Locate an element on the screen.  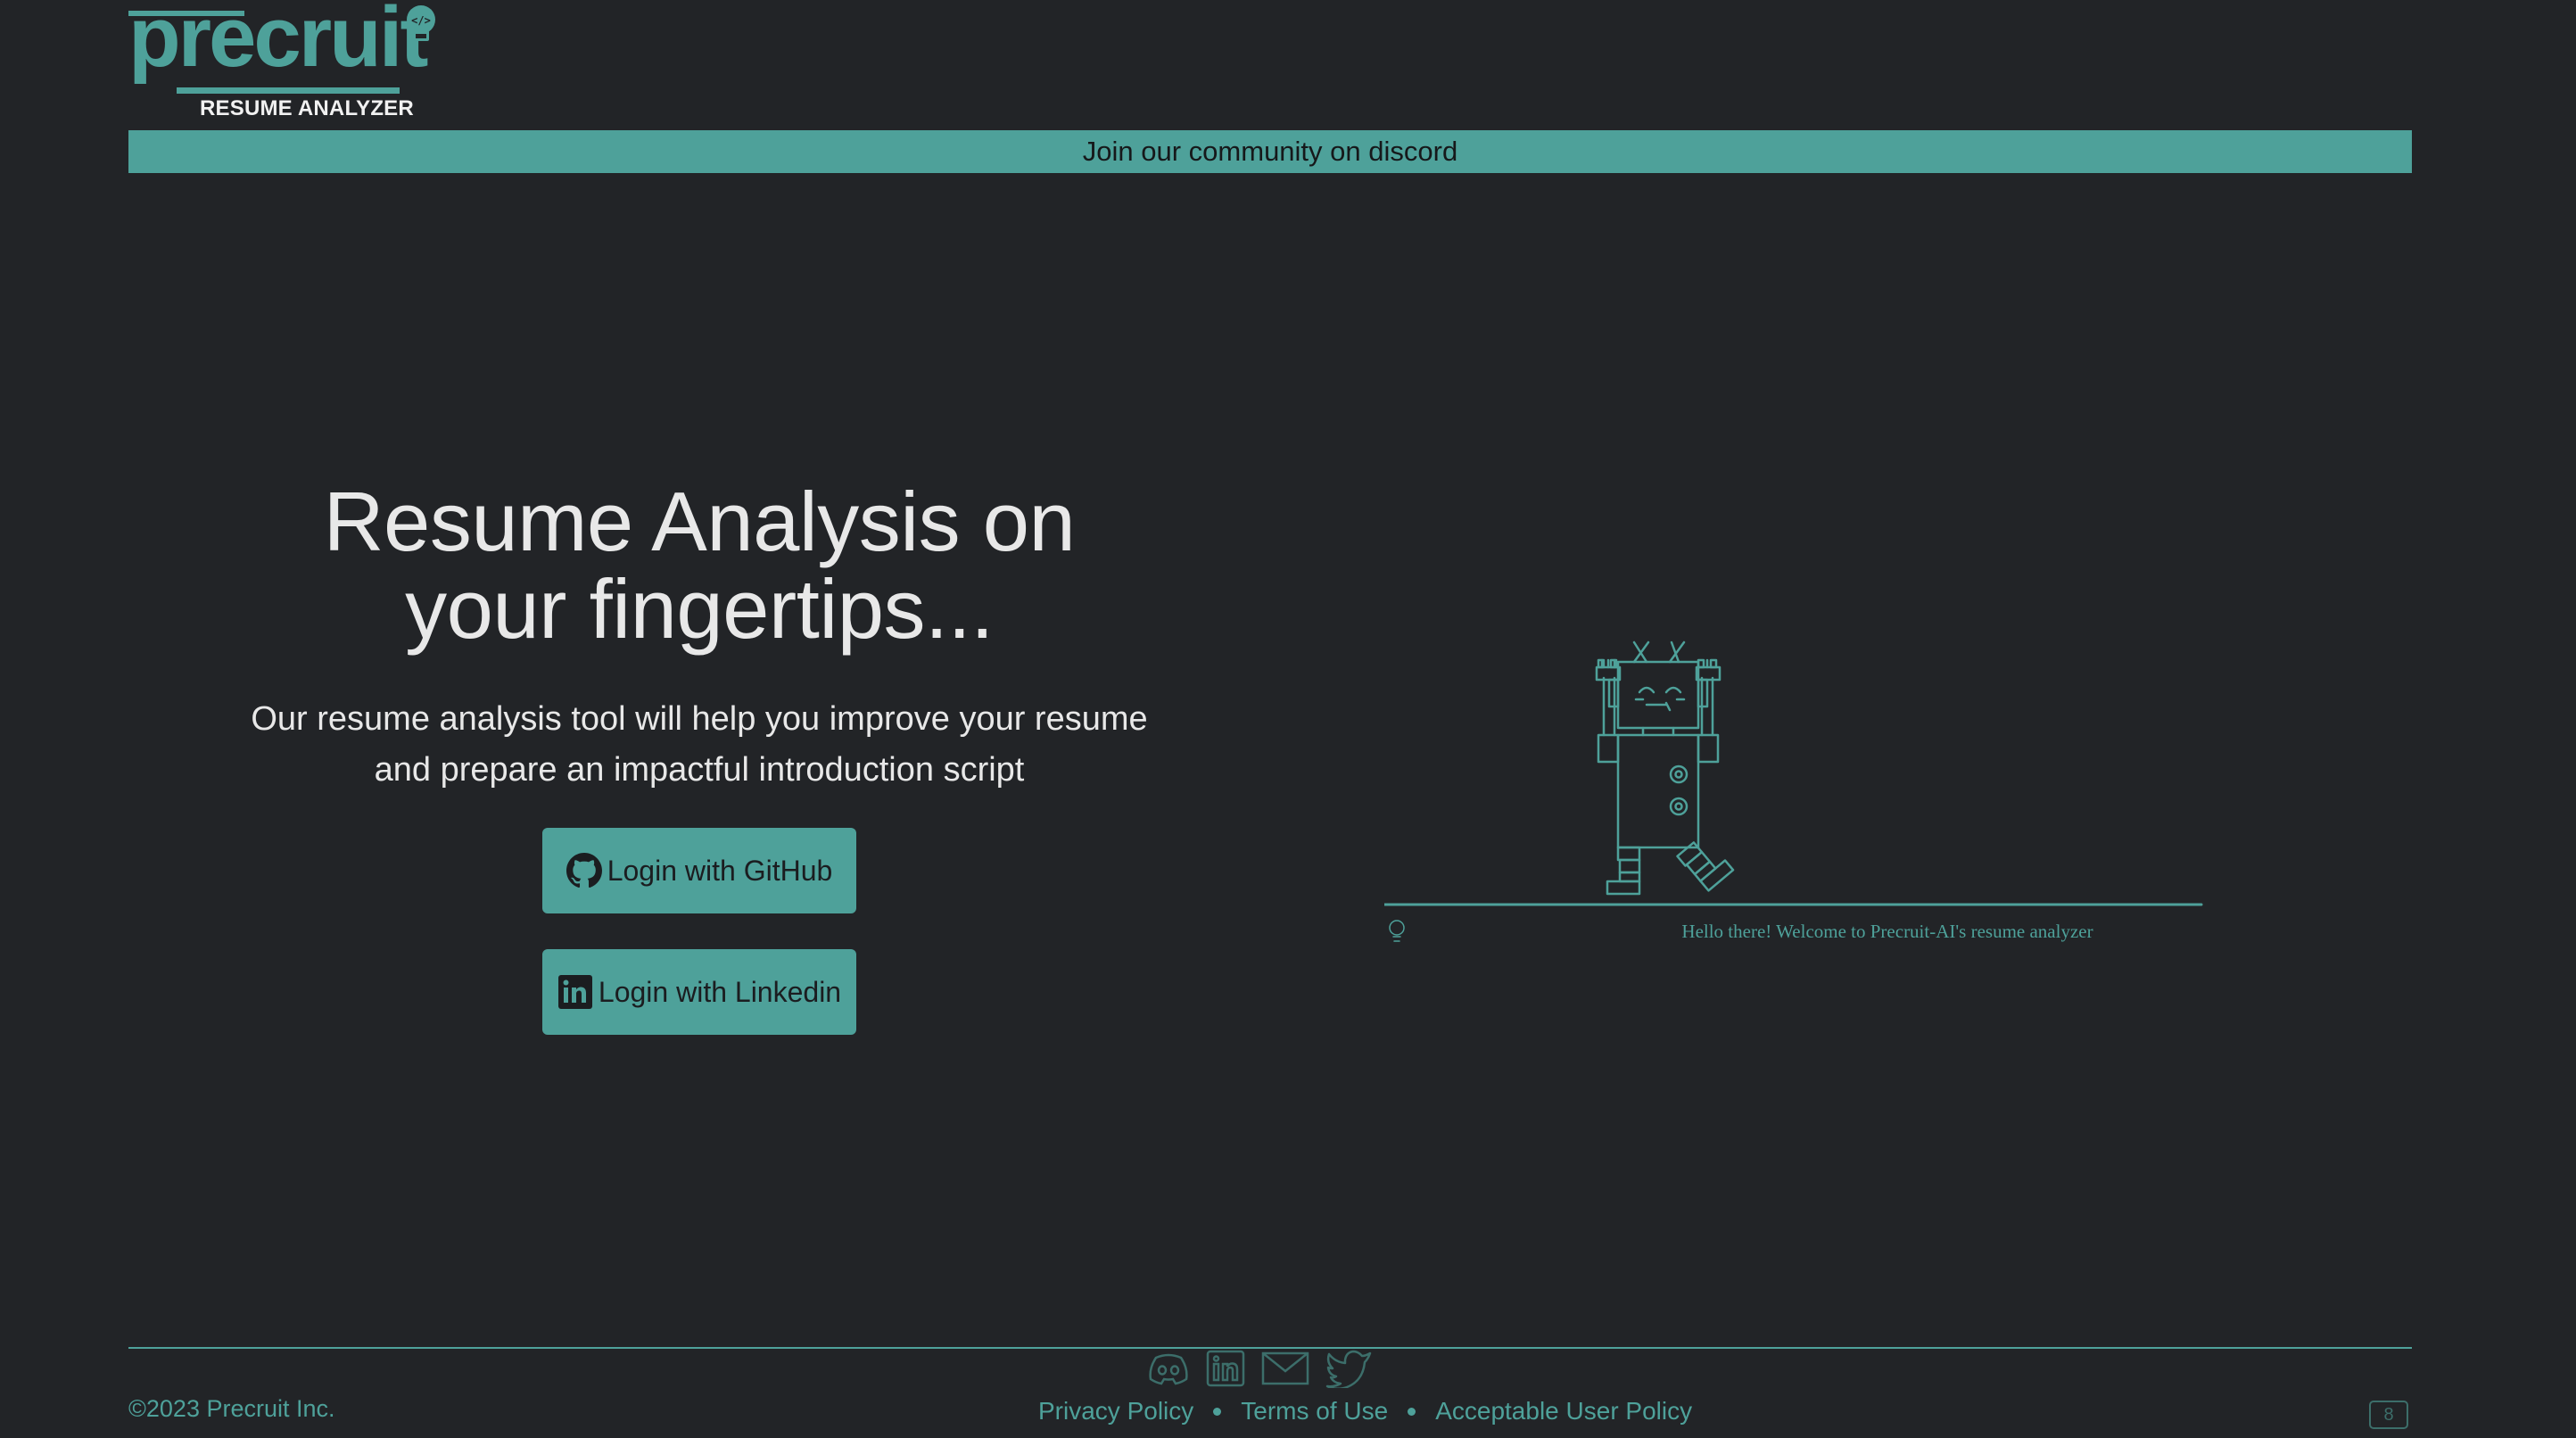
brand-logo: precruit RESUME ANALYZER </> is located at coordinates (284, 62).